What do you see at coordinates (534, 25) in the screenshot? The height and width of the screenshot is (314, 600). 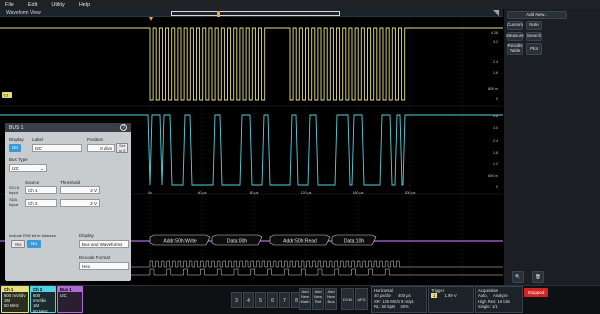 I see `note-button: Note` at bounding box center [534, 25].